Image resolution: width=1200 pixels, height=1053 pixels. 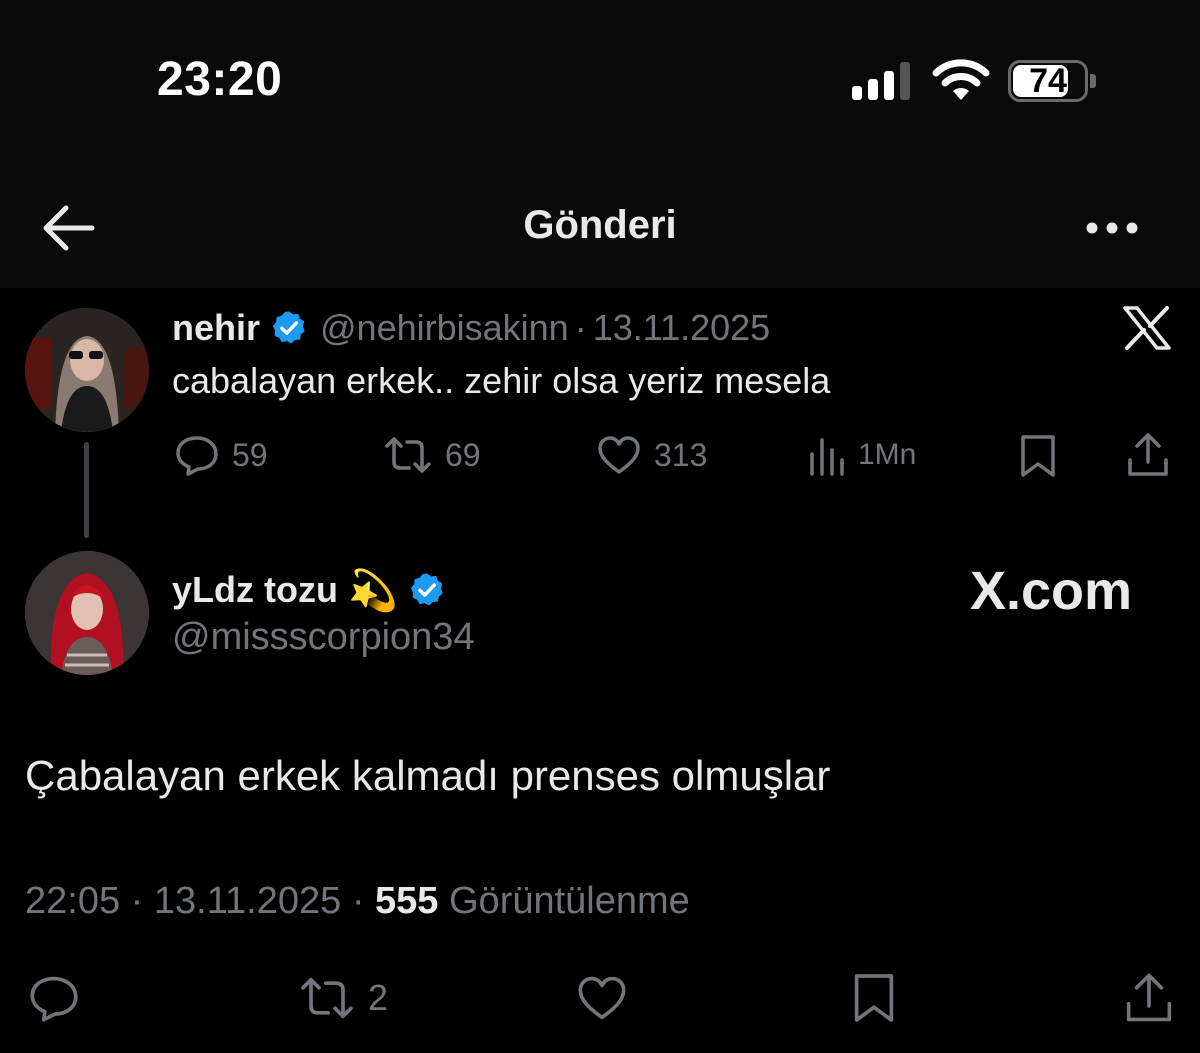 I want to click on views-label: Görüntülenme, so click(x=569, y=901).